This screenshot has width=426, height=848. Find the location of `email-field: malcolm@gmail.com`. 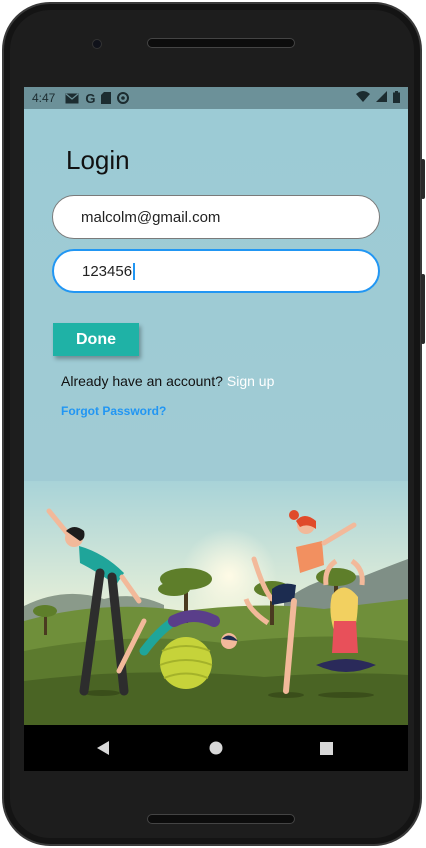

email-field: malcolm@gmail.com is located at coordinates (216, 217).